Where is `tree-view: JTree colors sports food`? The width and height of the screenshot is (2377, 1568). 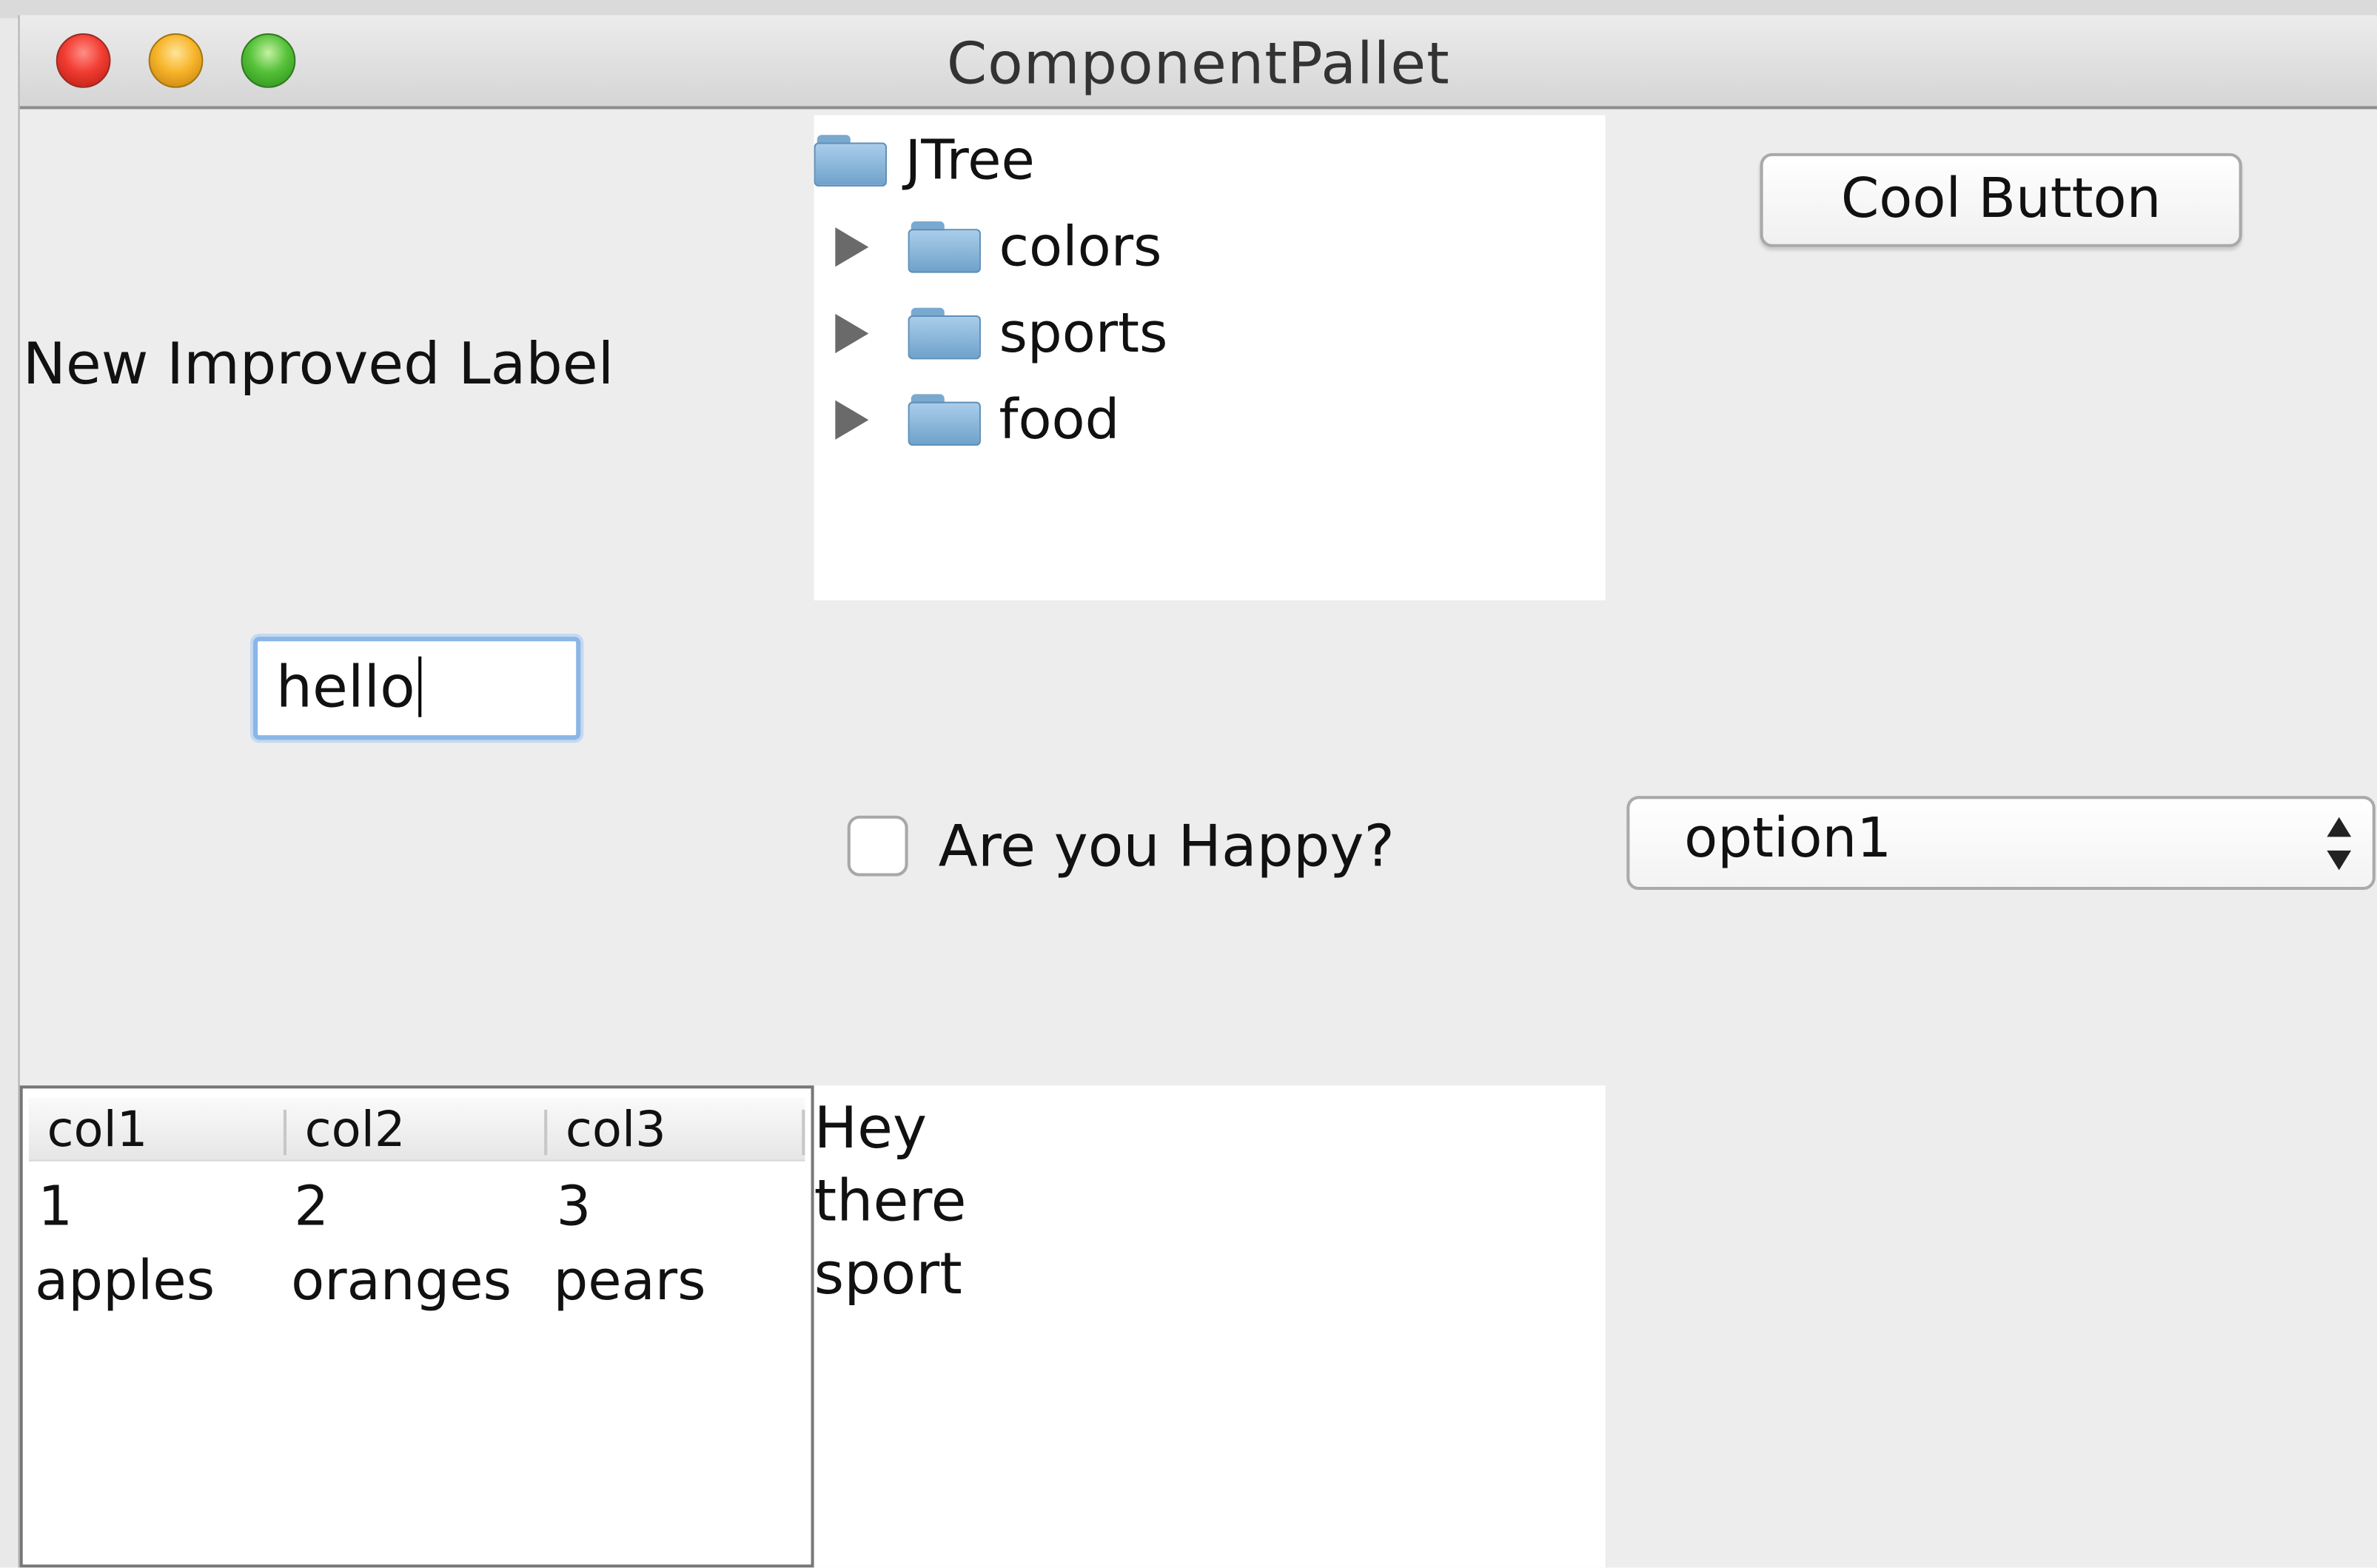 tree-view: JTree colors sports food is located at coordinates (1210, 357).